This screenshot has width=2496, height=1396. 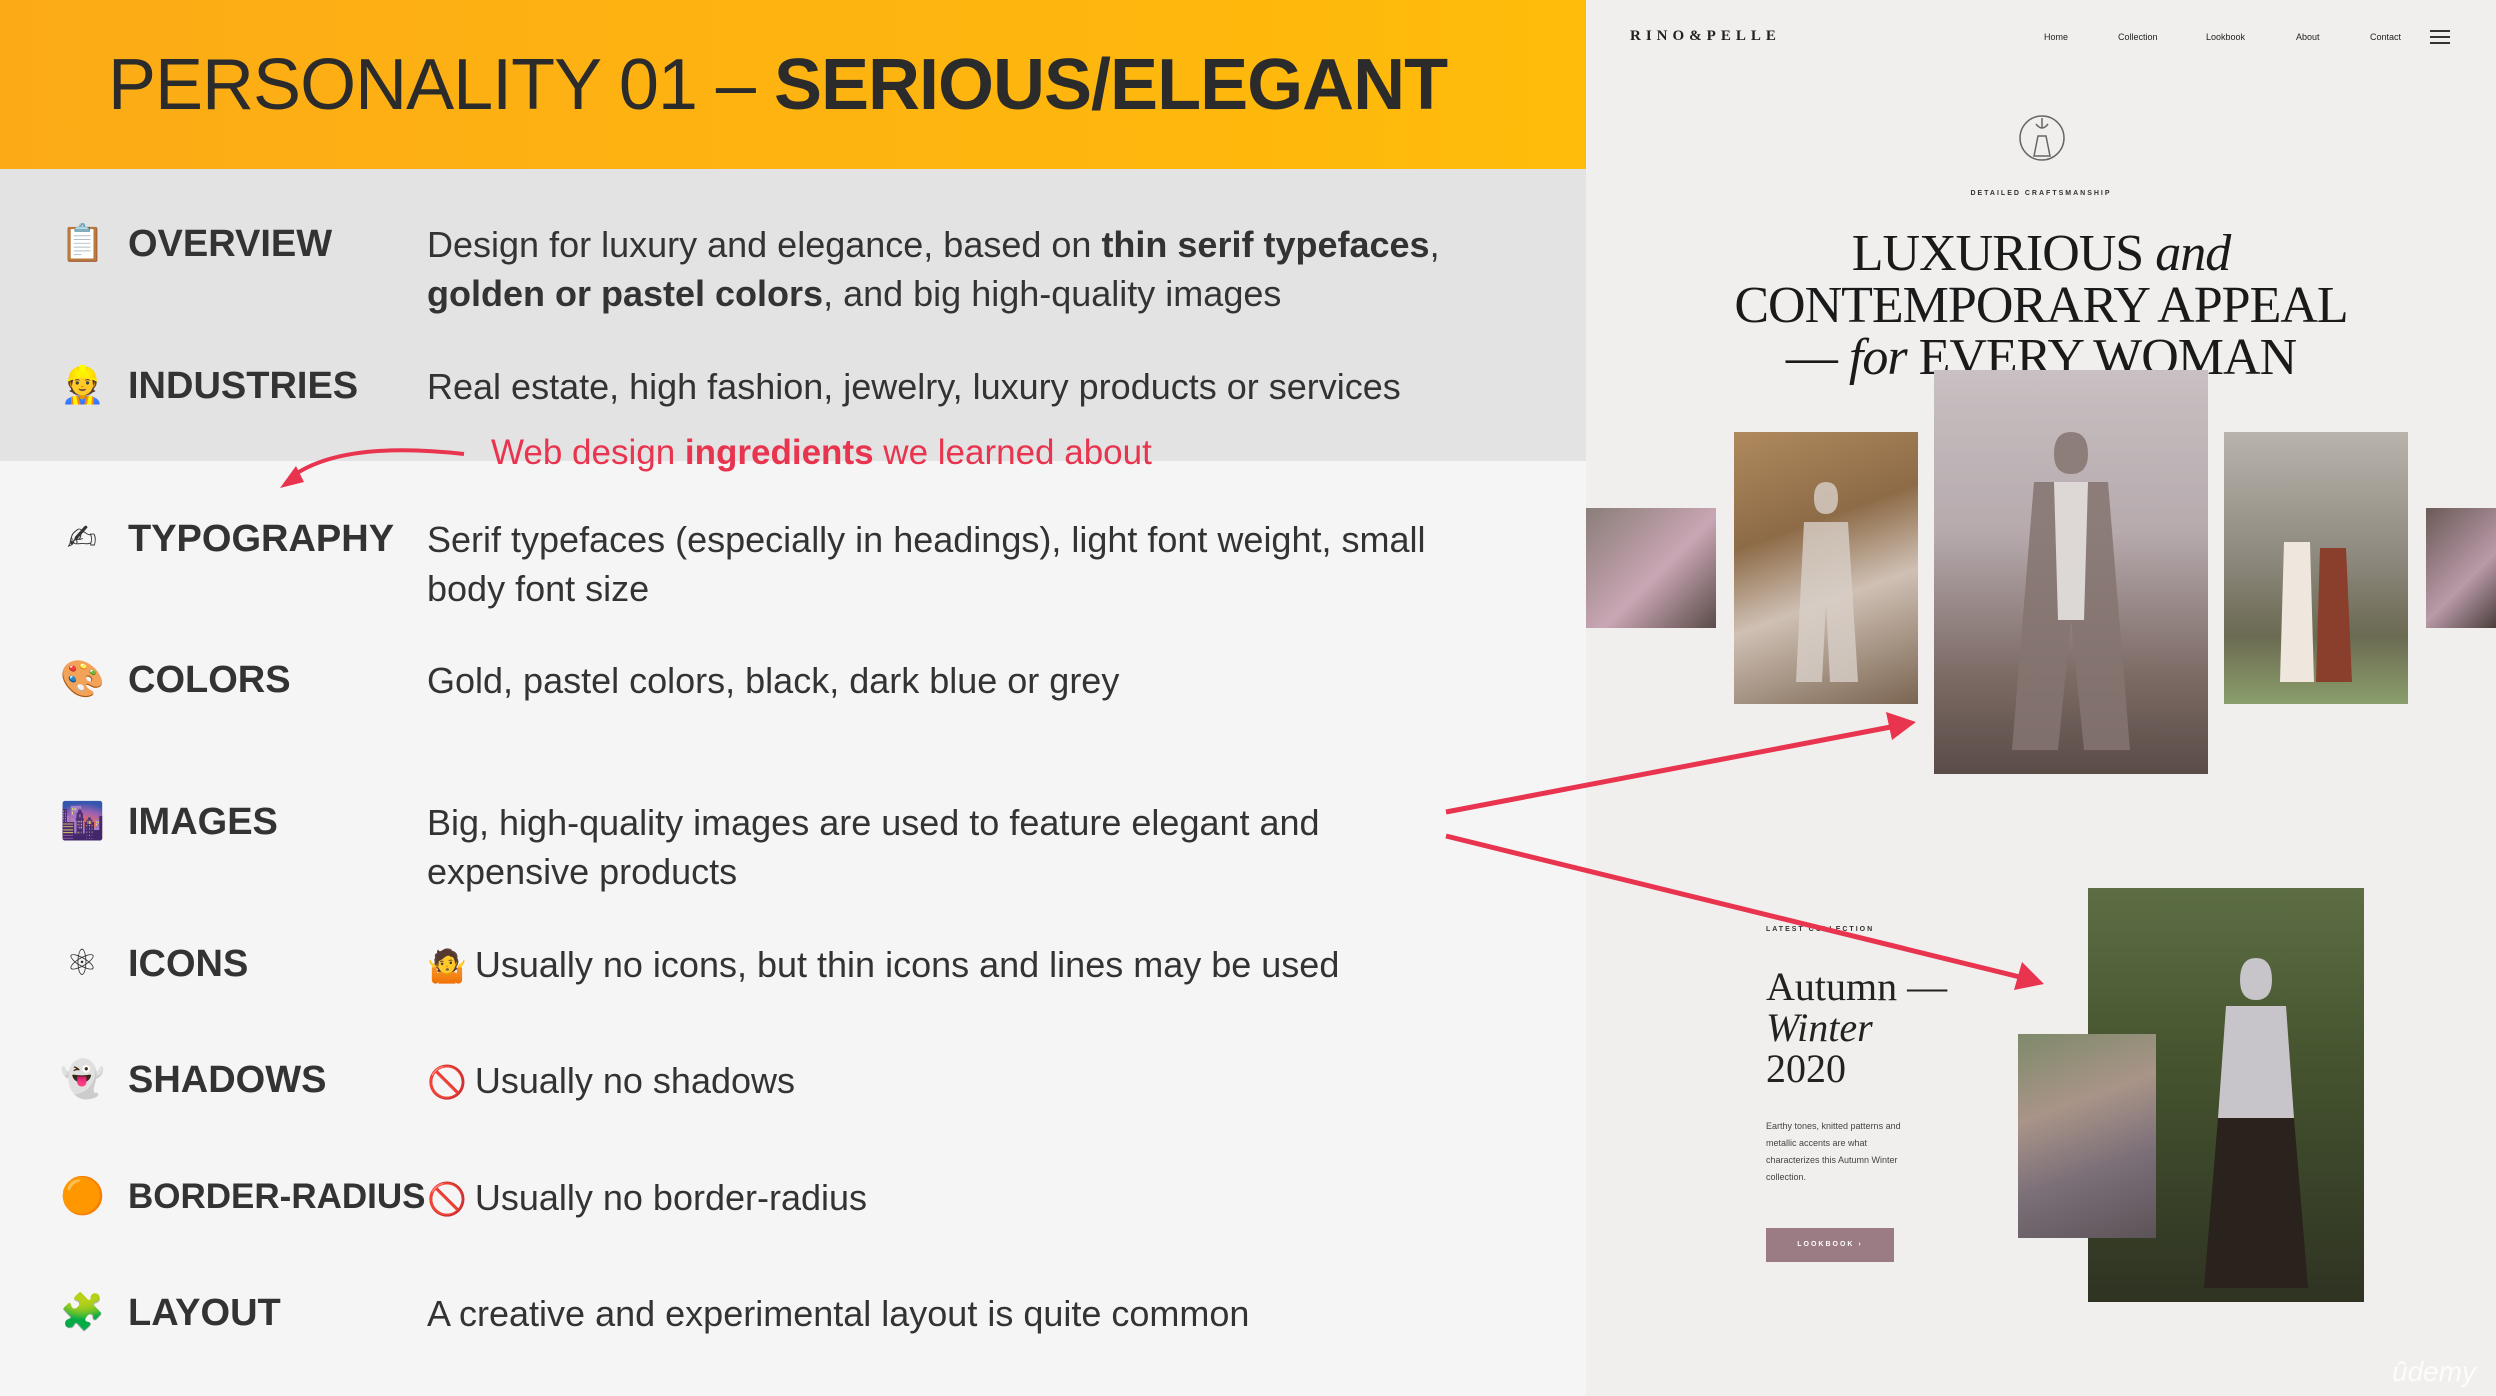 I want to click on row-description: 🚫 Usually no border-radius, so click(x=647, y=1197).